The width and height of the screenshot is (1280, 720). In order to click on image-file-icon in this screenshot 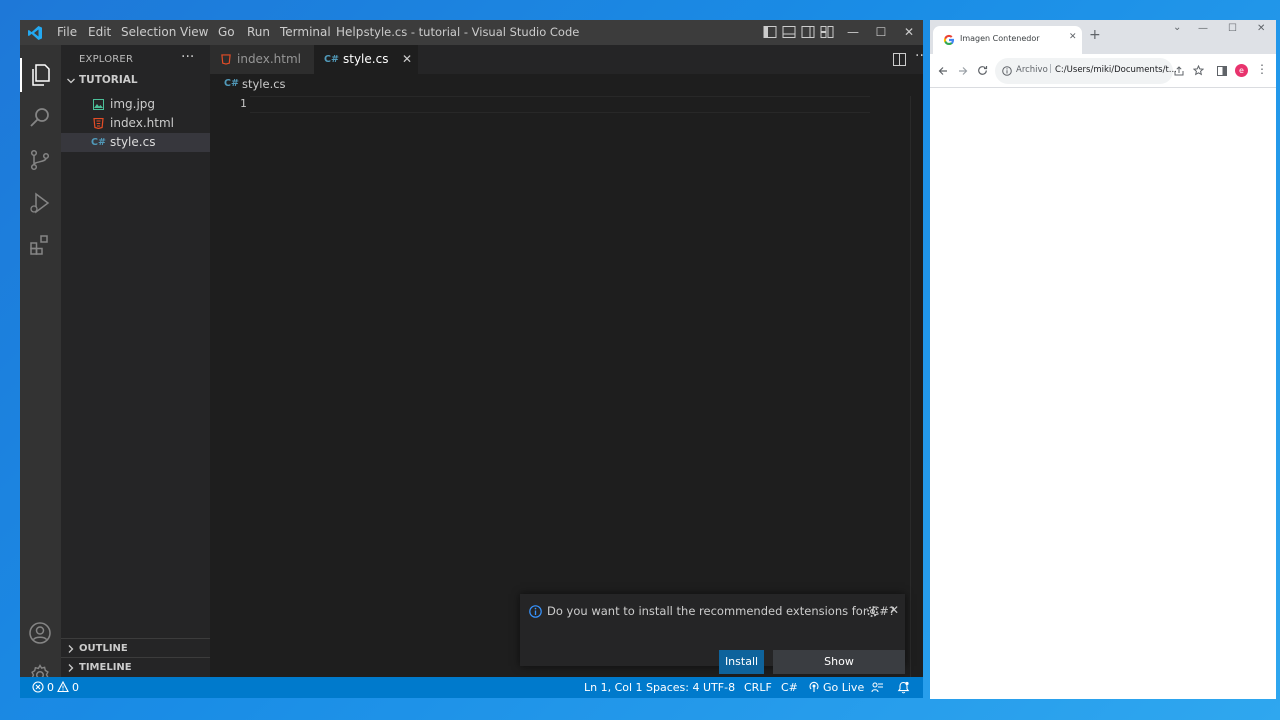, I will do `click(98, 104)`.